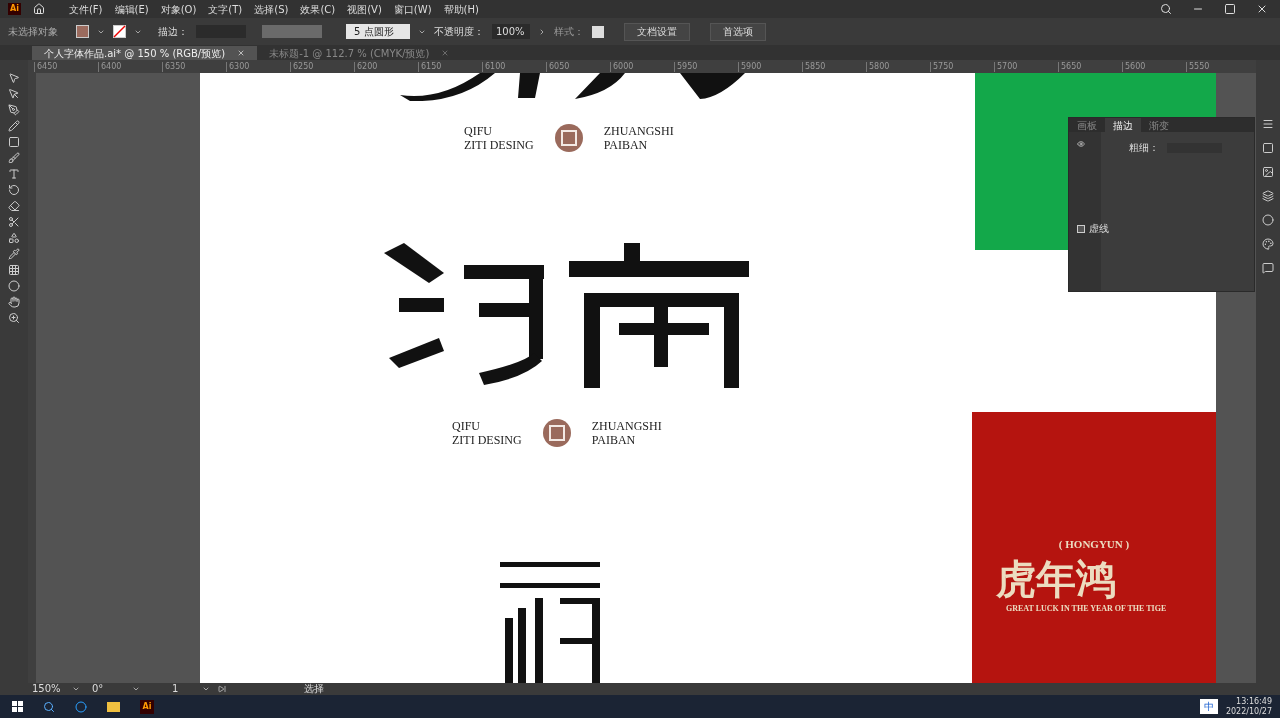  What do you see at coordinates (271, 9) in the screenshot?
I see `menu-item: 选择(S)` at bounding box center [271, 9].